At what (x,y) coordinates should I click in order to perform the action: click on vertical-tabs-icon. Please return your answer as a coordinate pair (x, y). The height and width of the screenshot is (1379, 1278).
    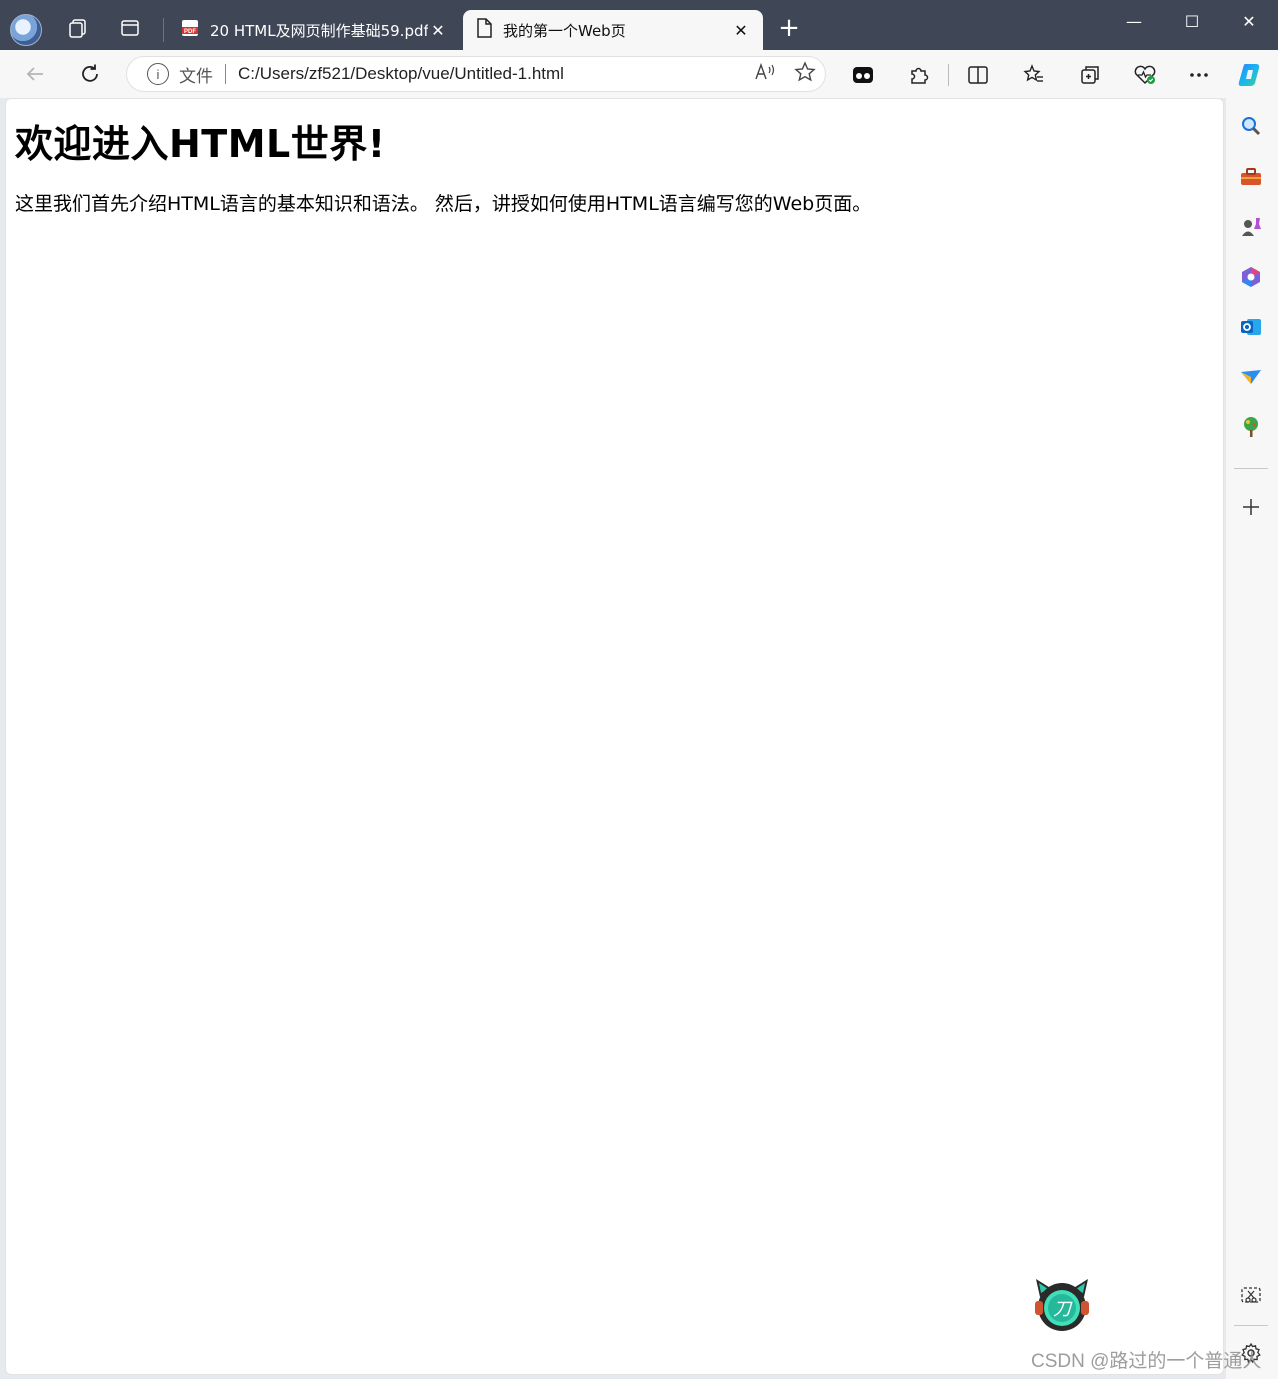
    Looking at the image, I should click on (130, 28).